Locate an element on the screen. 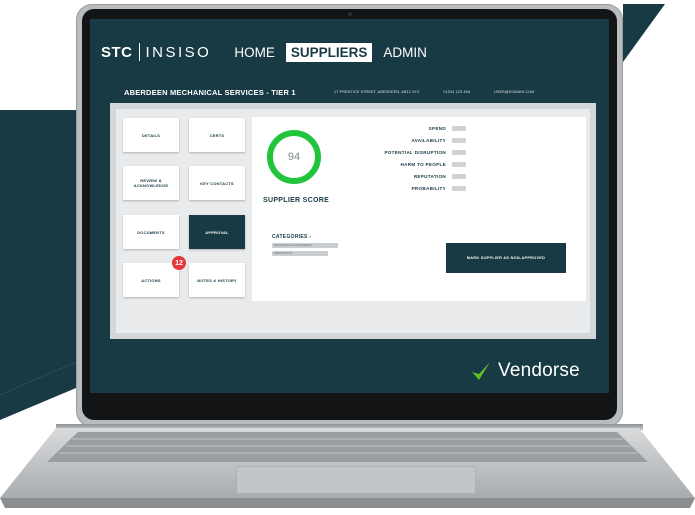  categories-label: CATEGORIES - is located at coordinates (292, 237).